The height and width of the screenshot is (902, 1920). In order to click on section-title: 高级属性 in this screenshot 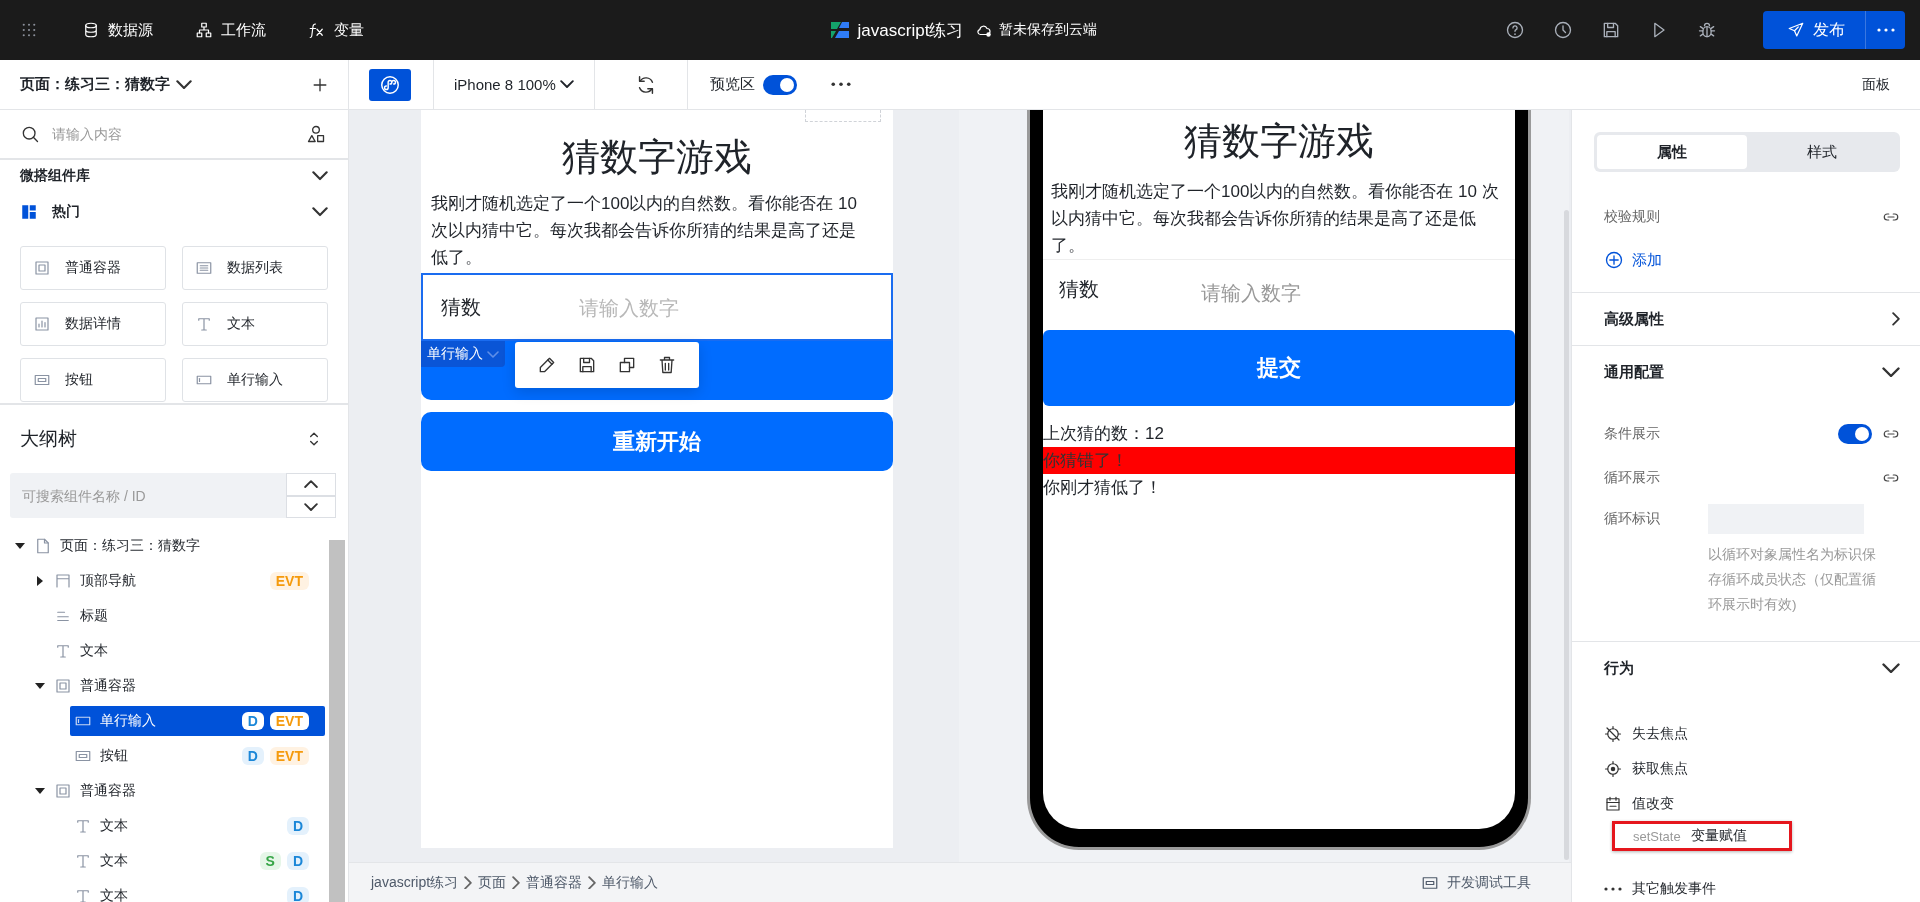, I will do `click(1634, 319)`.